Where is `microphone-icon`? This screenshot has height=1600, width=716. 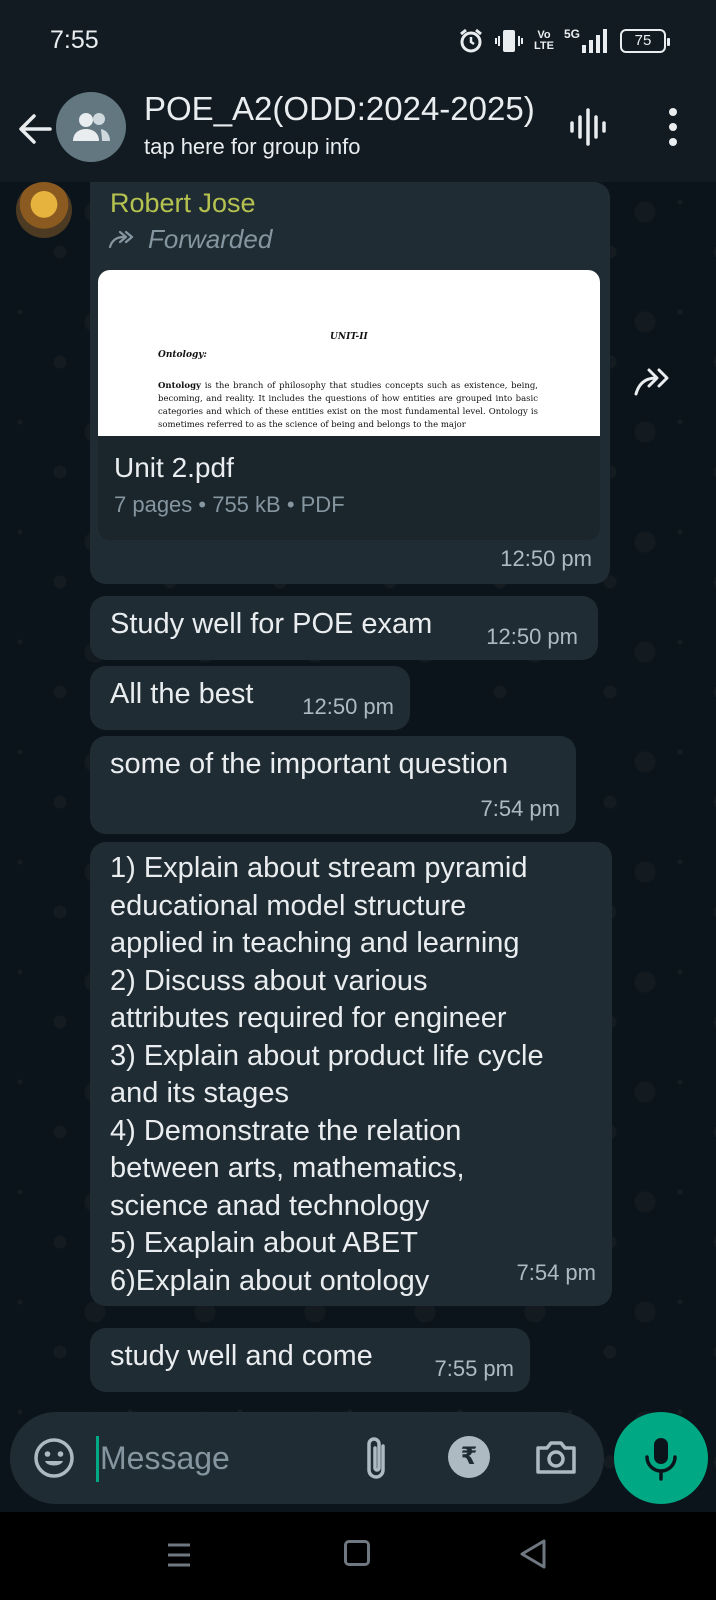 microphone-icon is located at coordinates (661, 1459).